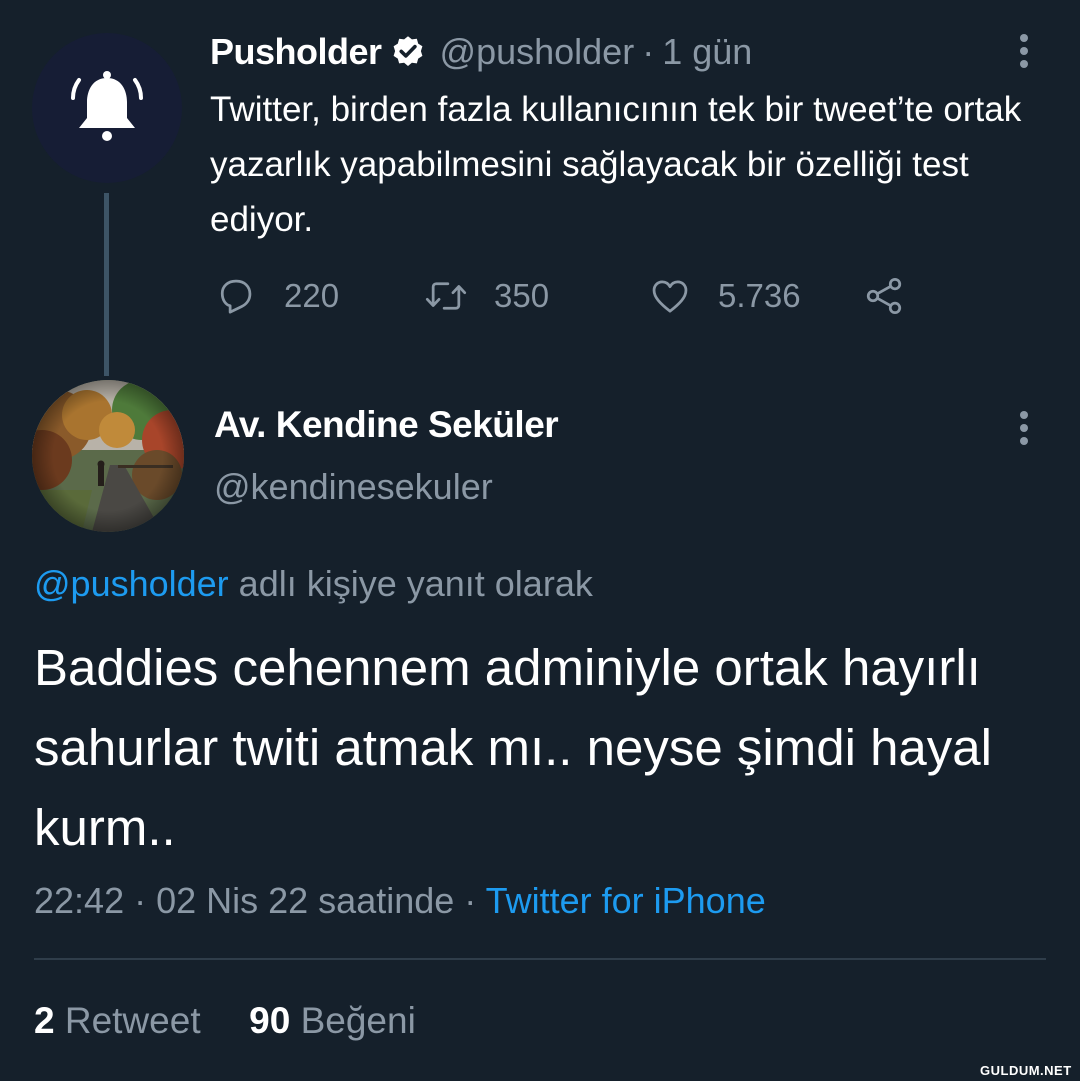 The width and height of the screenshot is (1080, 1081). I want to click on reply-icon, so click(236, 296).